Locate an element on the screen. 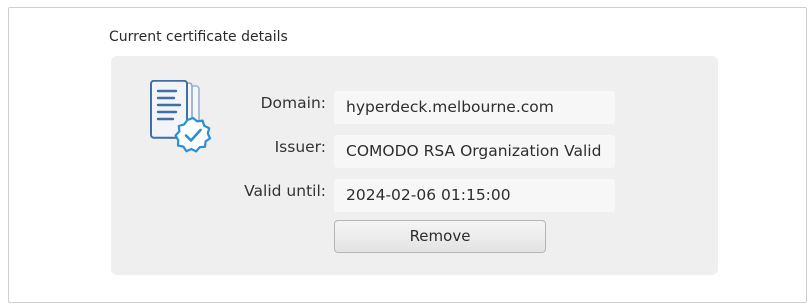  remove-button: Remove is located at coordinates (440, 236).